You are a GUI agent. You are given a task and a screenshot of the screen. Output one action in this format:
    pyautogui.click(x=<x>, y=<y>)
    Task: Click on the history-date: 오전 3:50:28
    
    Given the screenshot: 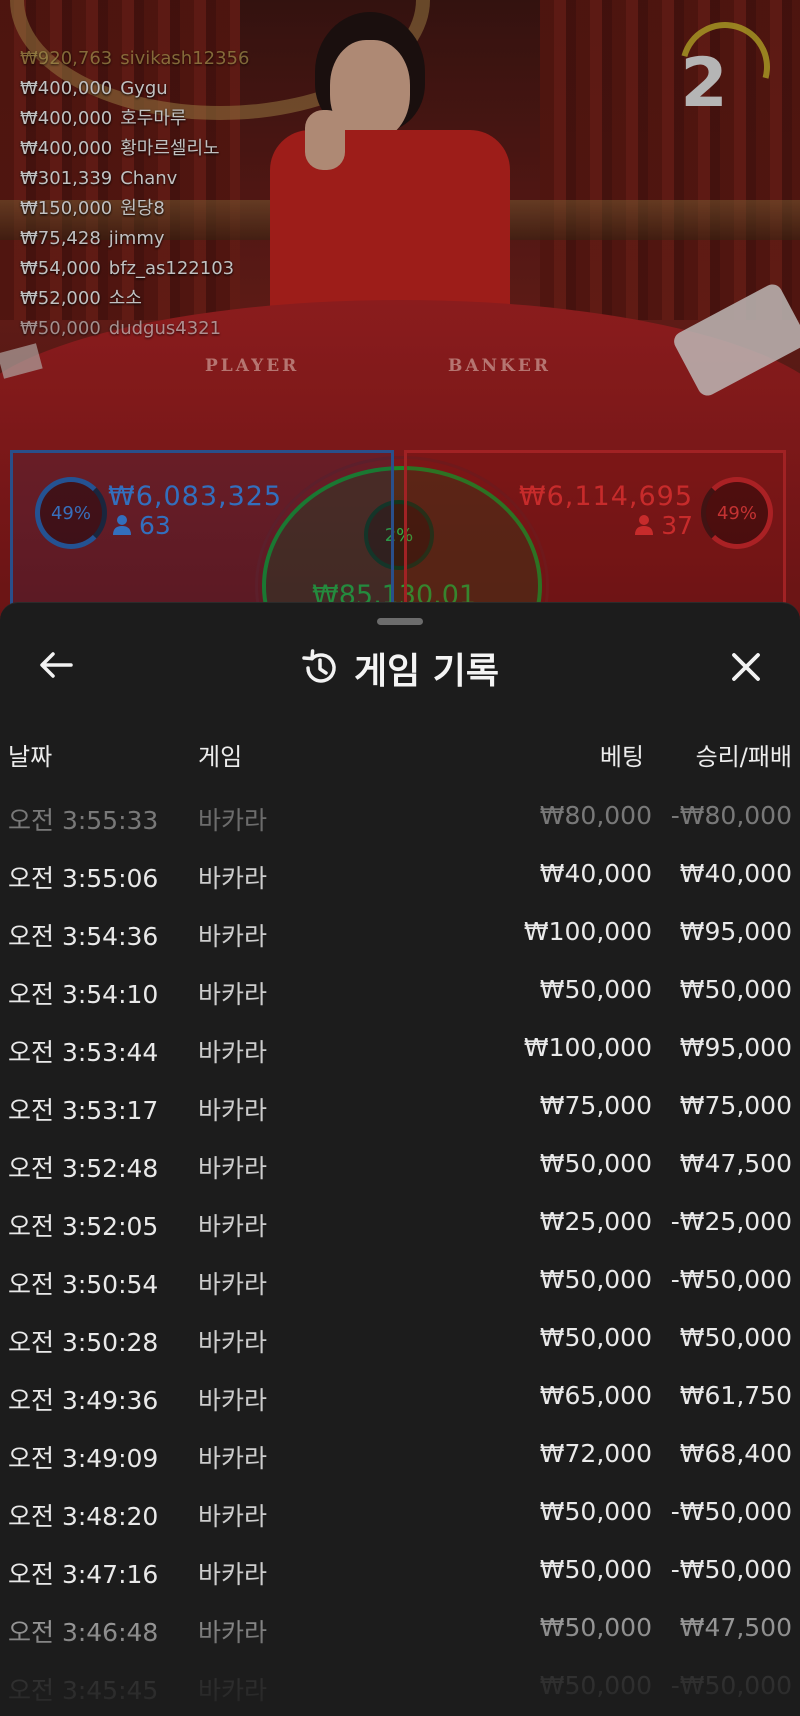 What is the action you would take?
    pyautogui.click(x=83, y=1342)
    